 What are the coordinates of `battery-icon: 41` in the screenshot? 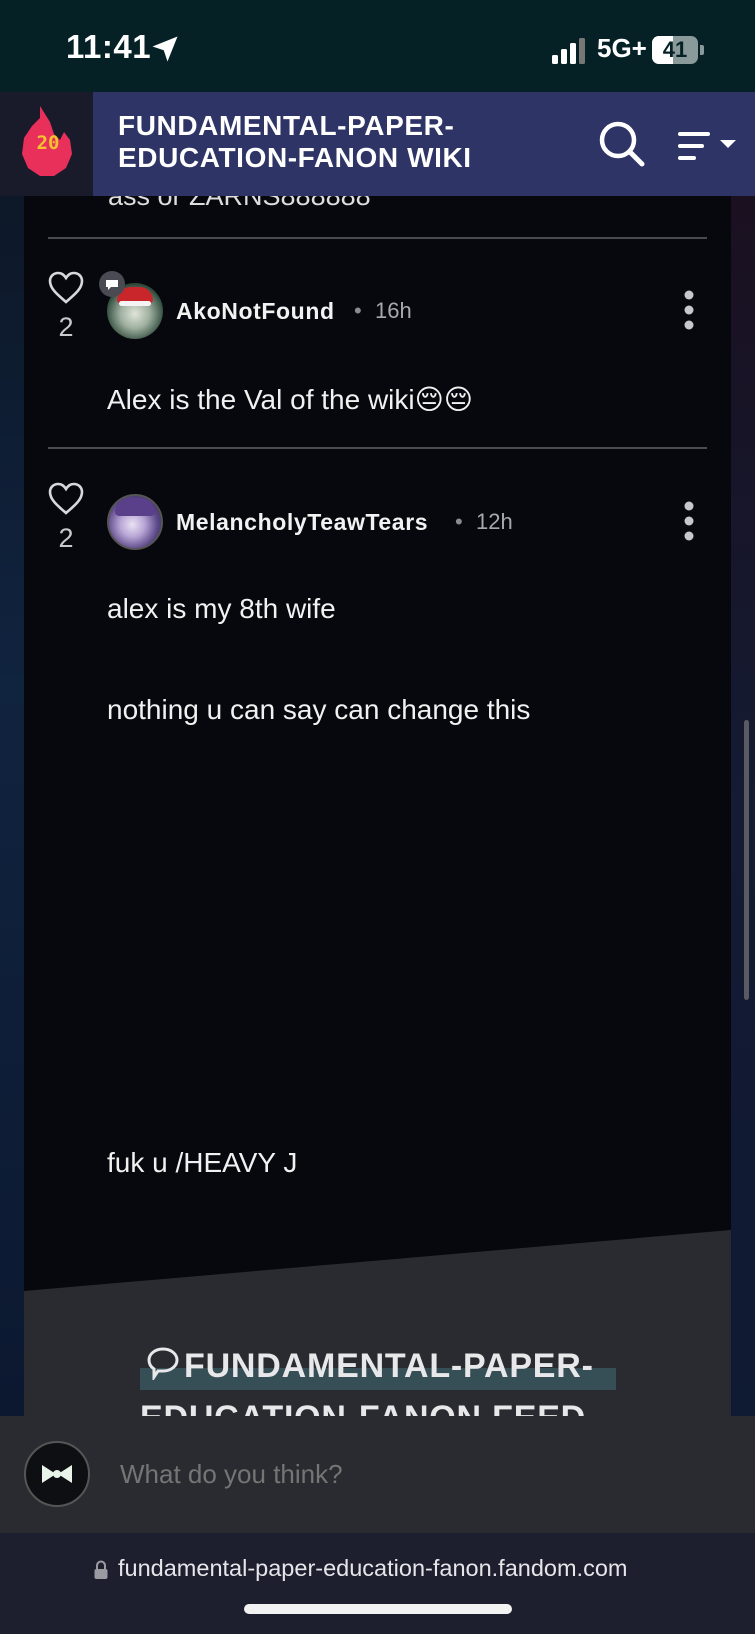 It's located at (678, 50).